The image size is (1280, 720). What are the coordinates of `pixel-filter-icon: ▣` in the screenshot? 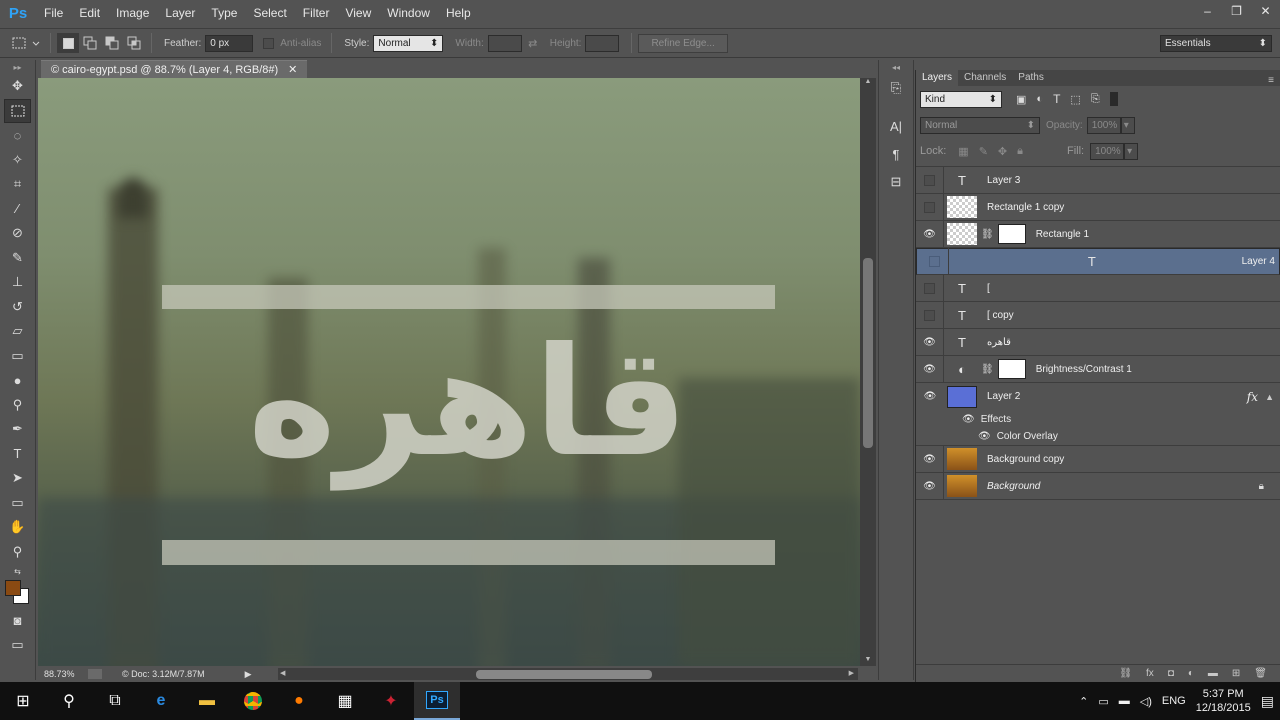 It's located at (1021, 99).